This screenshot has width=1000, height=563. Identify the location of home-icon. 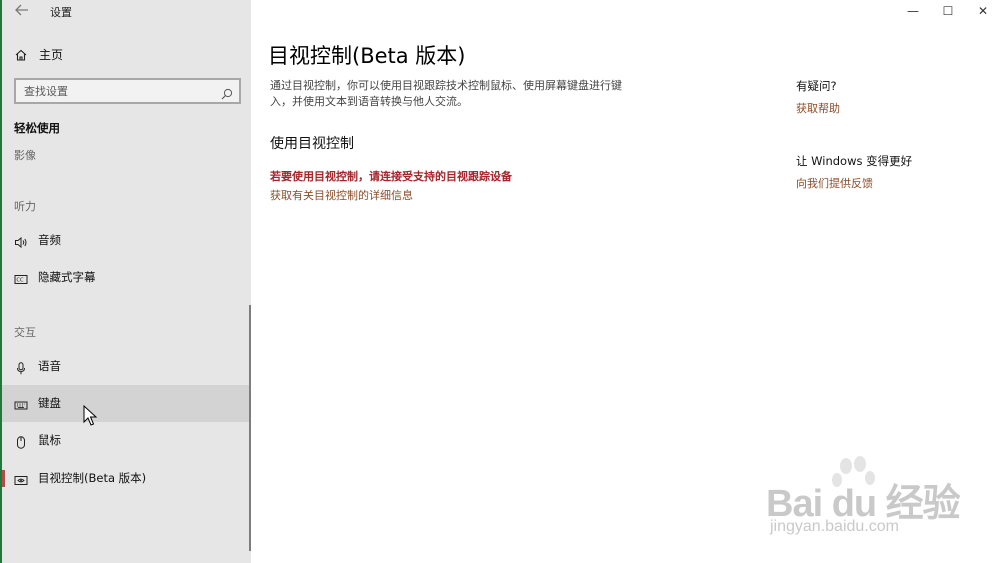
(21, 54).